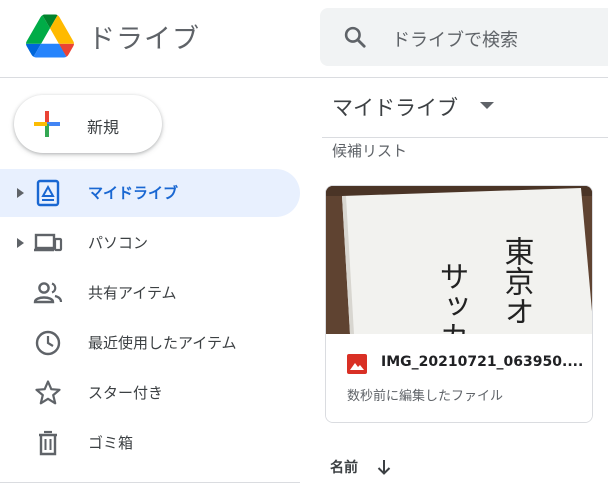 Image resolution: width=608 pixels, height=491 pixels. What do you see at coordinates (103, 127) in the screenshot?
I see `new-button-label: 新規` at bounding box center [103, 127].